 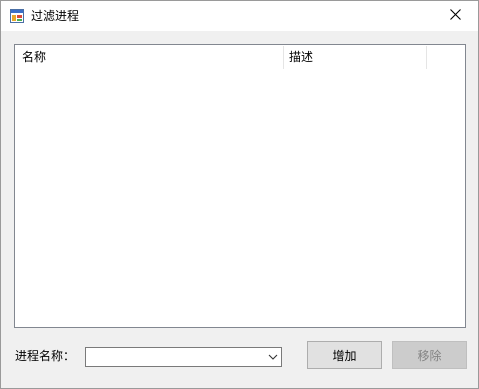 I want to click on column-header-name: 名称, so click(x=149, y=57).